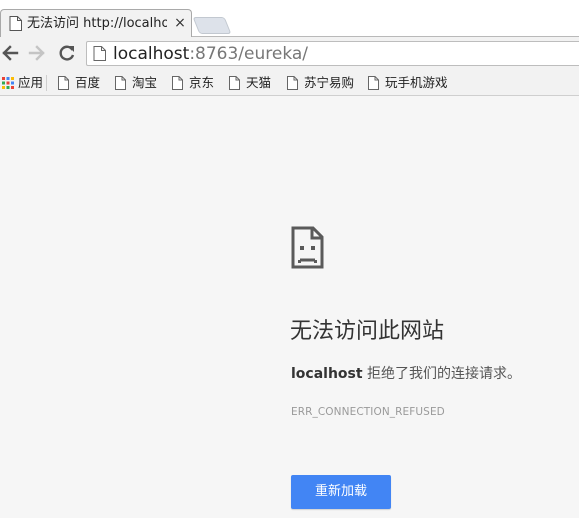 The width and height of the screenshot is (579, 518). Describe the element at coordinates (67, 53) in the screenshot. I see `reload-icon` at that location.